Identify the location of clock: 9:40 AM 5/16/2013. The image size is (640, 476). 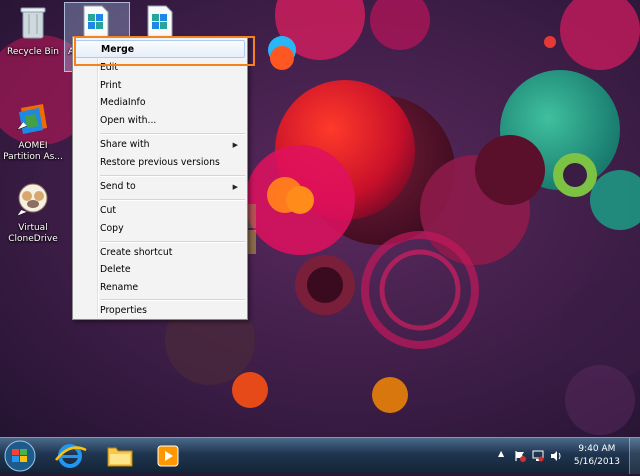
(597, 456).